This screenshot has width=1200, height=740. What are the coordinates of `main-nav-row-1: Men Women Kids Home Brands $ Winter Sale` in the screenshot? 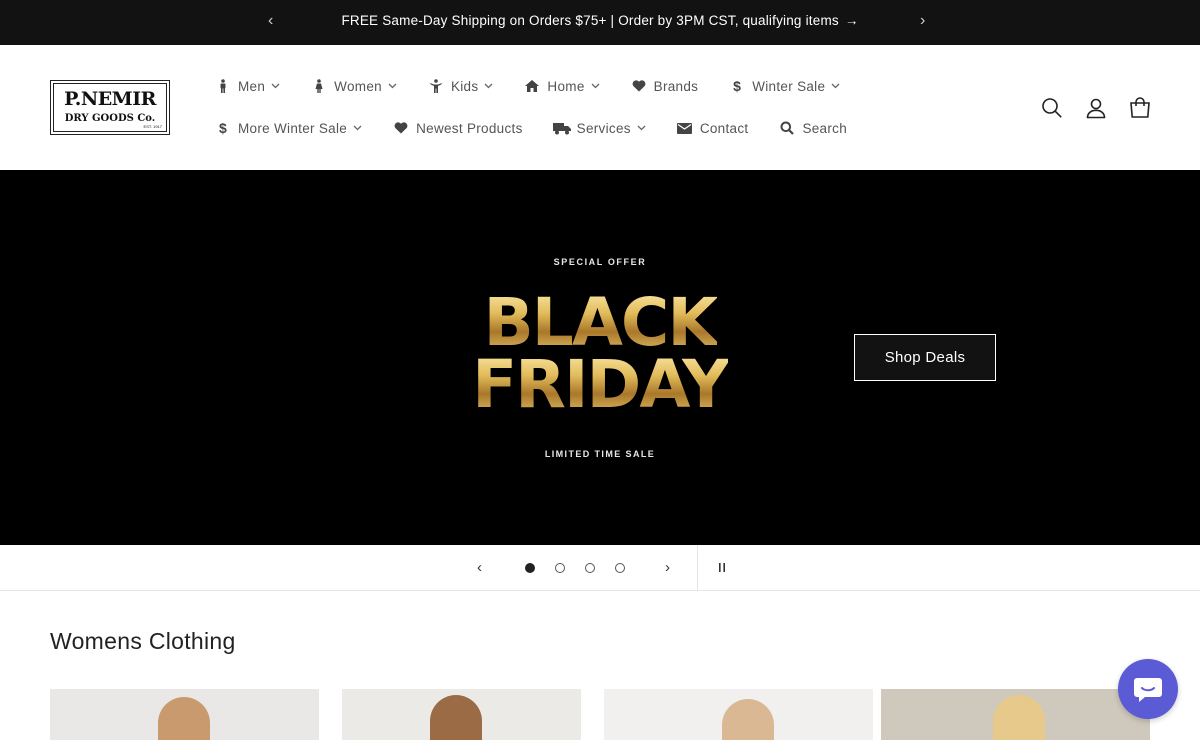 It's located at (542, 86).